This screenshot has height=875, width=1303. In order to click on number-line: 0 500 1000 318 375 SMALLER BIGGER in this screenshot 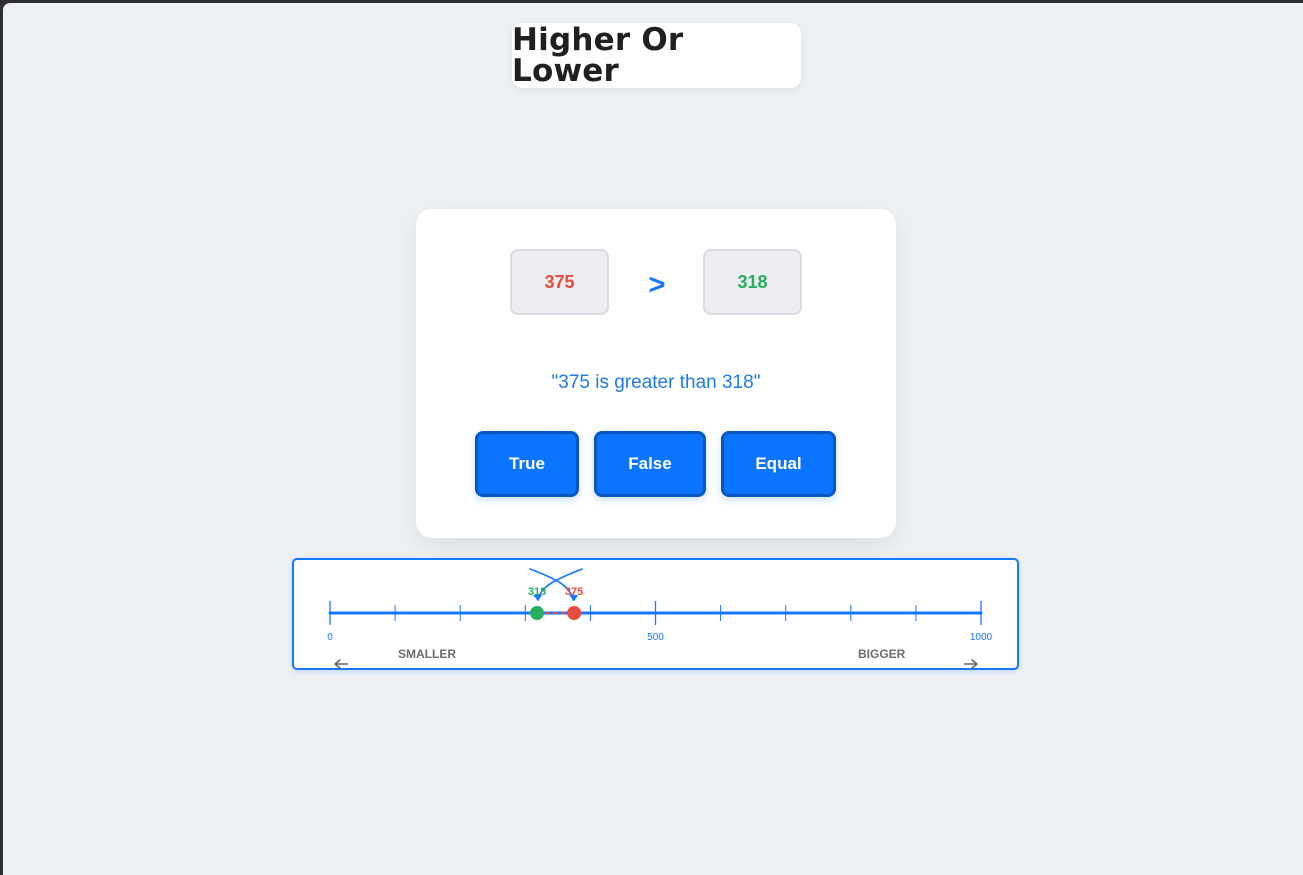, I will do `click(660, 618)`.